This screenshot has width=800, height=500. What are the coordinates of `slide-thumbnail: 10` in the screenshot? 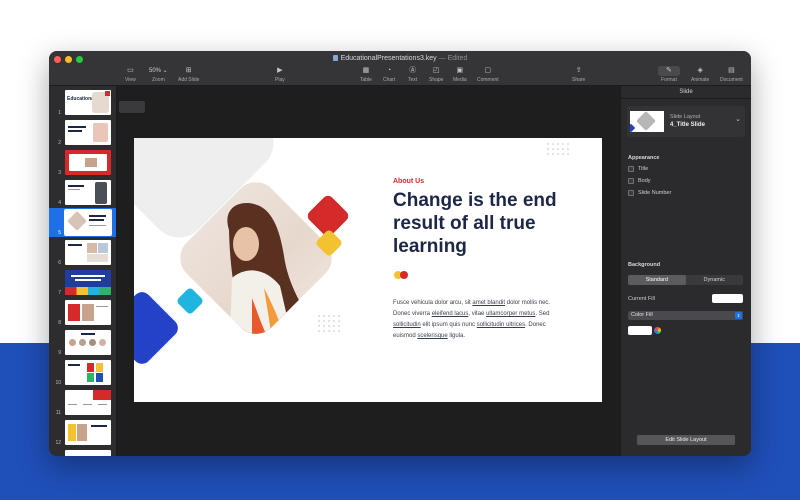 It's located at (82, 372).